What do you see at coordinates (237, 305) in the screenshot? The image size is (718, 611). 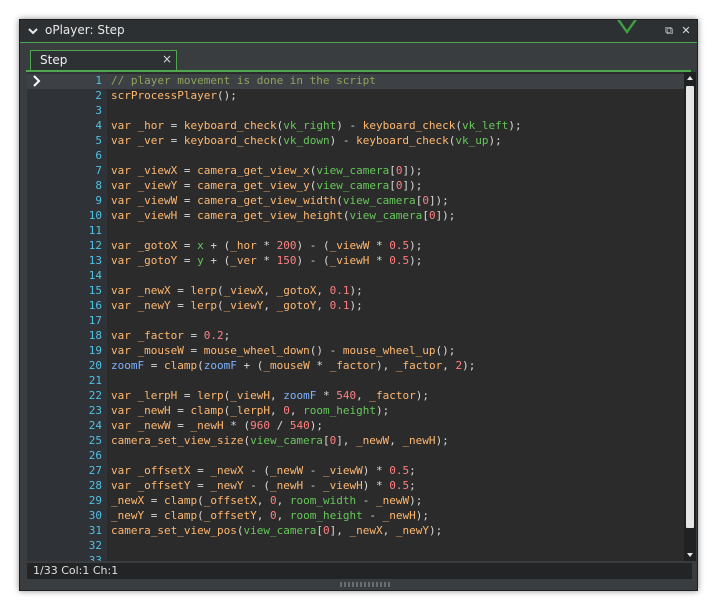 I see `code-line: var _newY = lerp(_viewY, _gotoY, 0.1);` at bounding box center [237, 305].